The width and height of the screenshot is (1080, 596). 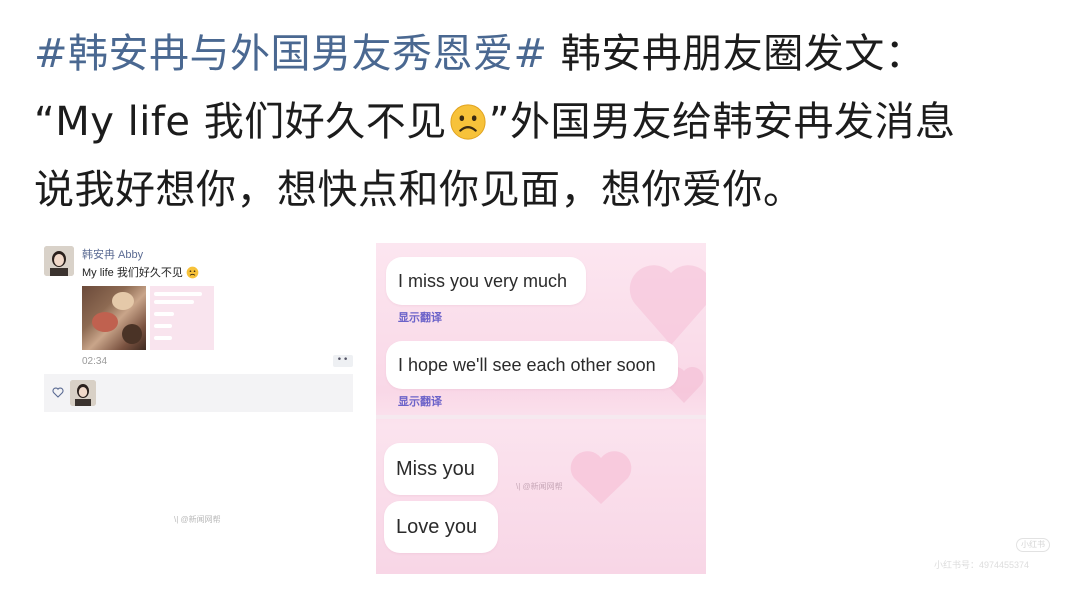 What do you see at coordinates (1033, 545) in the screenshot?
I see `app-logo-watermark: 小红书` at bounding box center [1033, 545].